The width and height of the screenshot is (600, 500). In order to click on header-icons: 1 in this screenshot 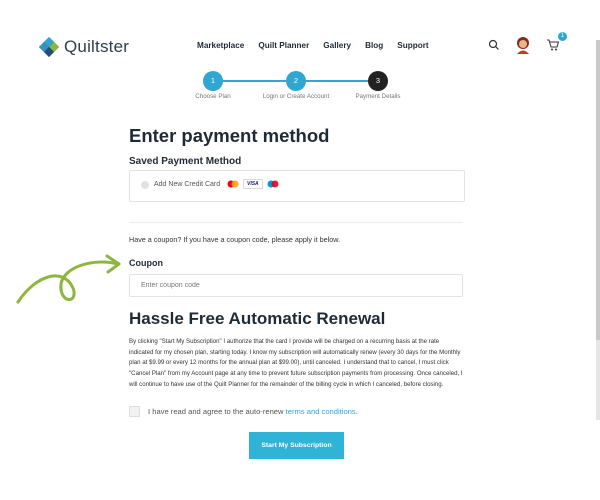, I will do `click(527, 43)`.